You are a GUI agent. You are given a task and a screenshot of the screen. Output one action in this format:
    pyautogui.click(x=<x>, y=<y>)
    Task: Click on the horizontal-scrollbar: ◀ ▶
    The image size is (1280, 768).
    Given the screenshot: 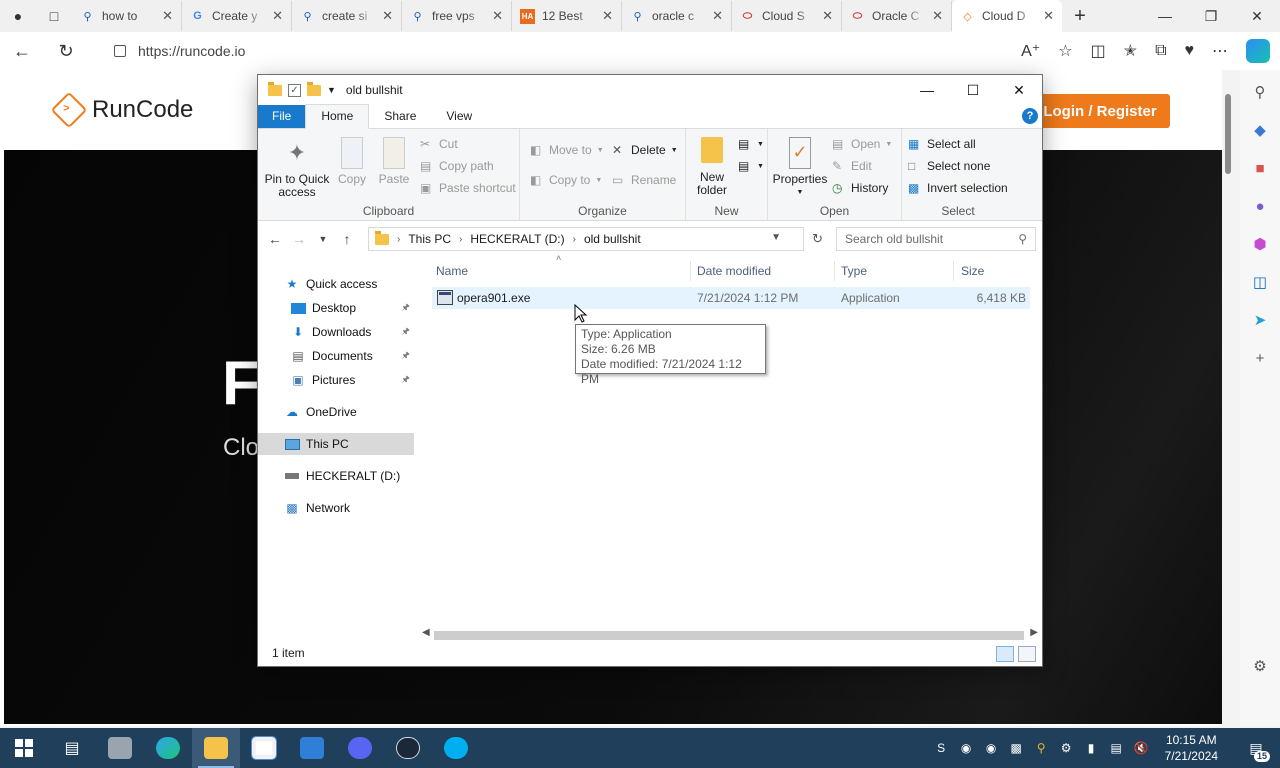 What is the action you would take?
    pyautogui.click(x=730, y=635)
    